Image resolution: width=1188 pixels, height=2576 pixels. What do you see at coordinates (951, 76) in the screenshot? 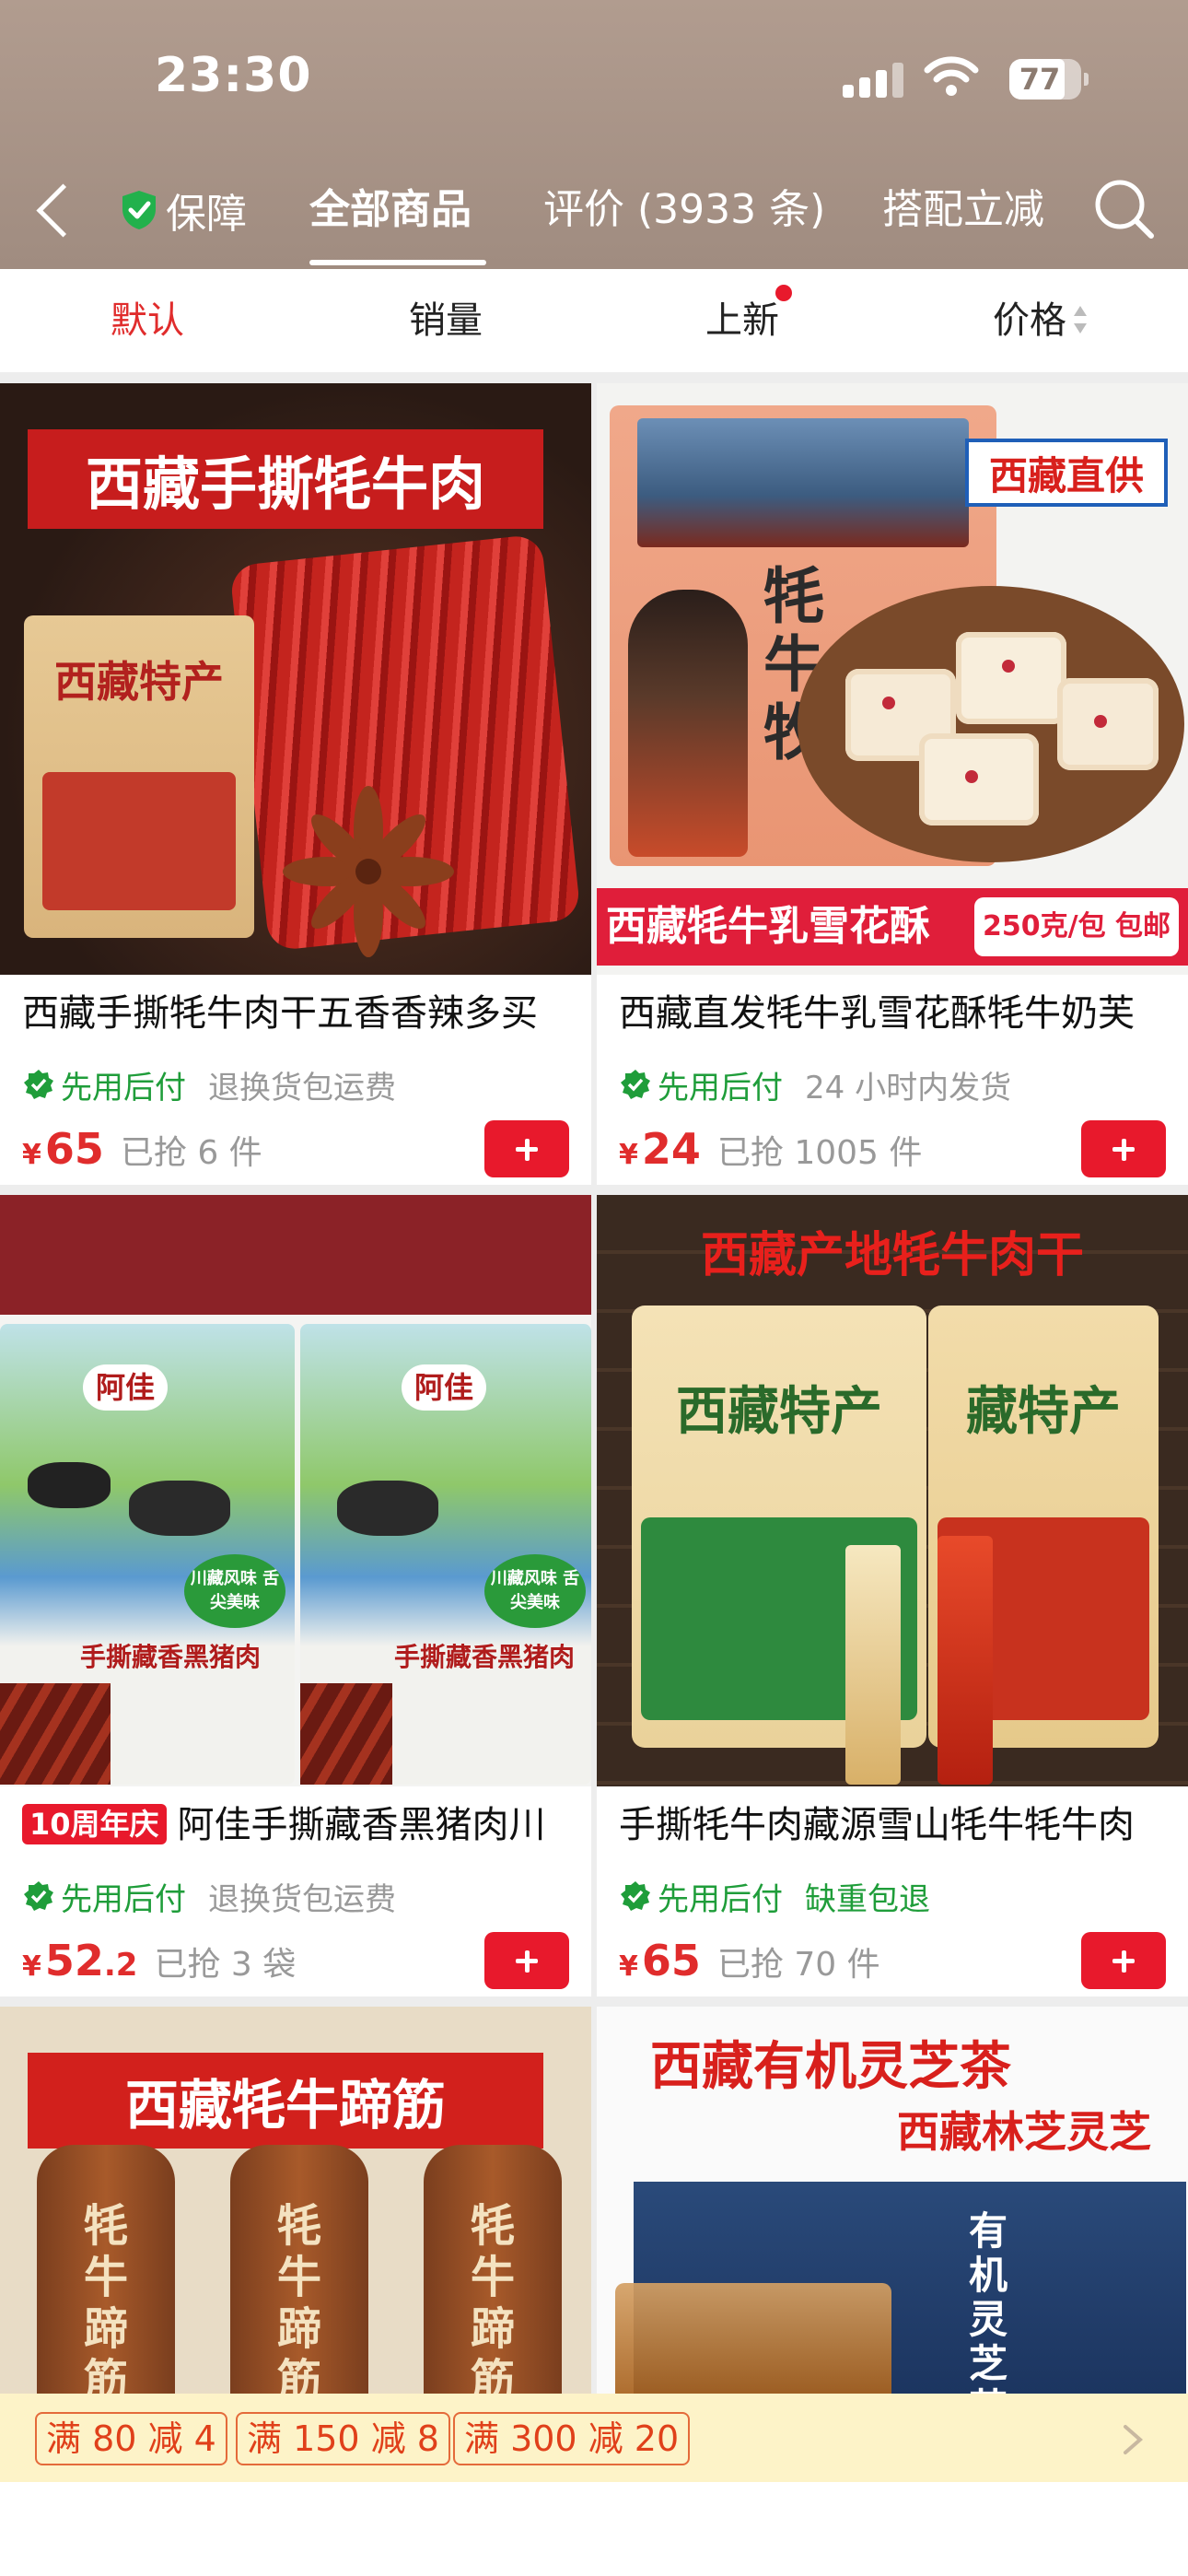
I see `wifi-icon` at bounding box center [951, 76].